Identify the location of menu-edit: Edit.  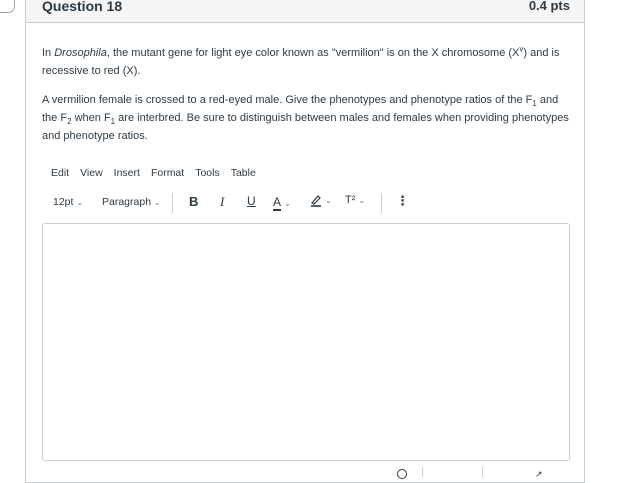
(60, 173).